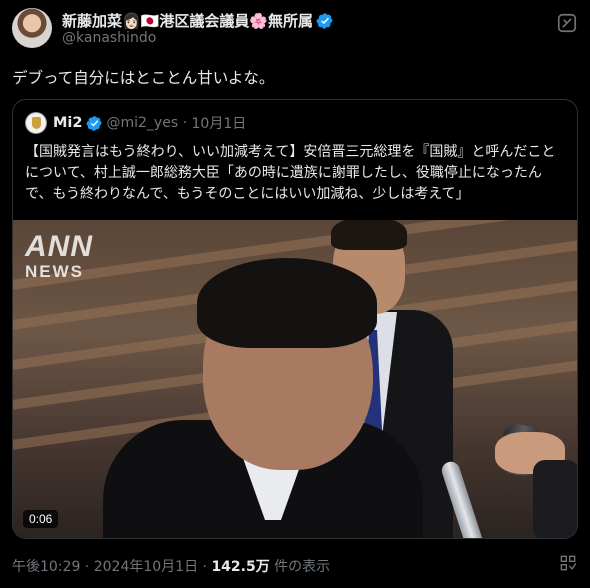  I want to click on tweet-text: デブって自分にはとことん甘いよな。, so click(143, 78).